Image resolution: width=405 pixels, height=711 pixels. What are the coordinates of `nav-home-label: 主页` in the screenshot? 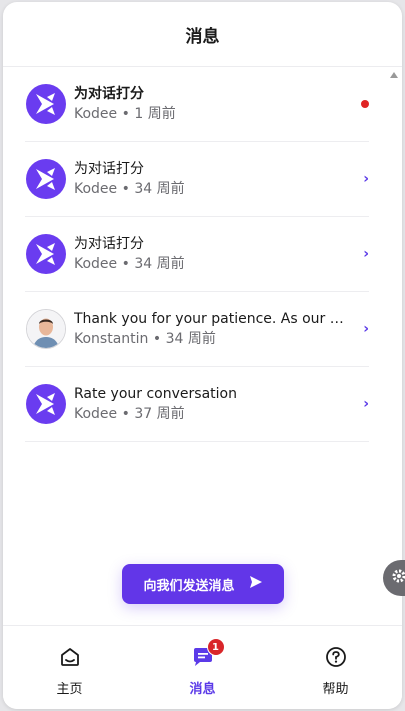 It's located at (69, 689).